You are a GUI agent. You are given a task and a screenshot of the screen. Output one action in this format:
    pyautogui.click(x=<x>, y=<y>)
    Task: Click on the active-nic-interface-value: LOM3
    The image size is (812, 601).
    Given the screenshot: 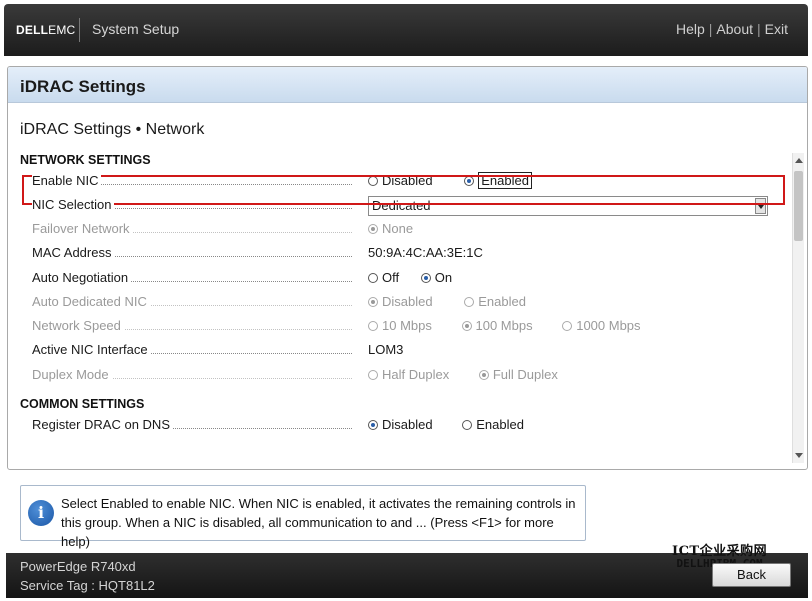 What is the action you would take?
    pyautogui.click(x=386, y=349)
    